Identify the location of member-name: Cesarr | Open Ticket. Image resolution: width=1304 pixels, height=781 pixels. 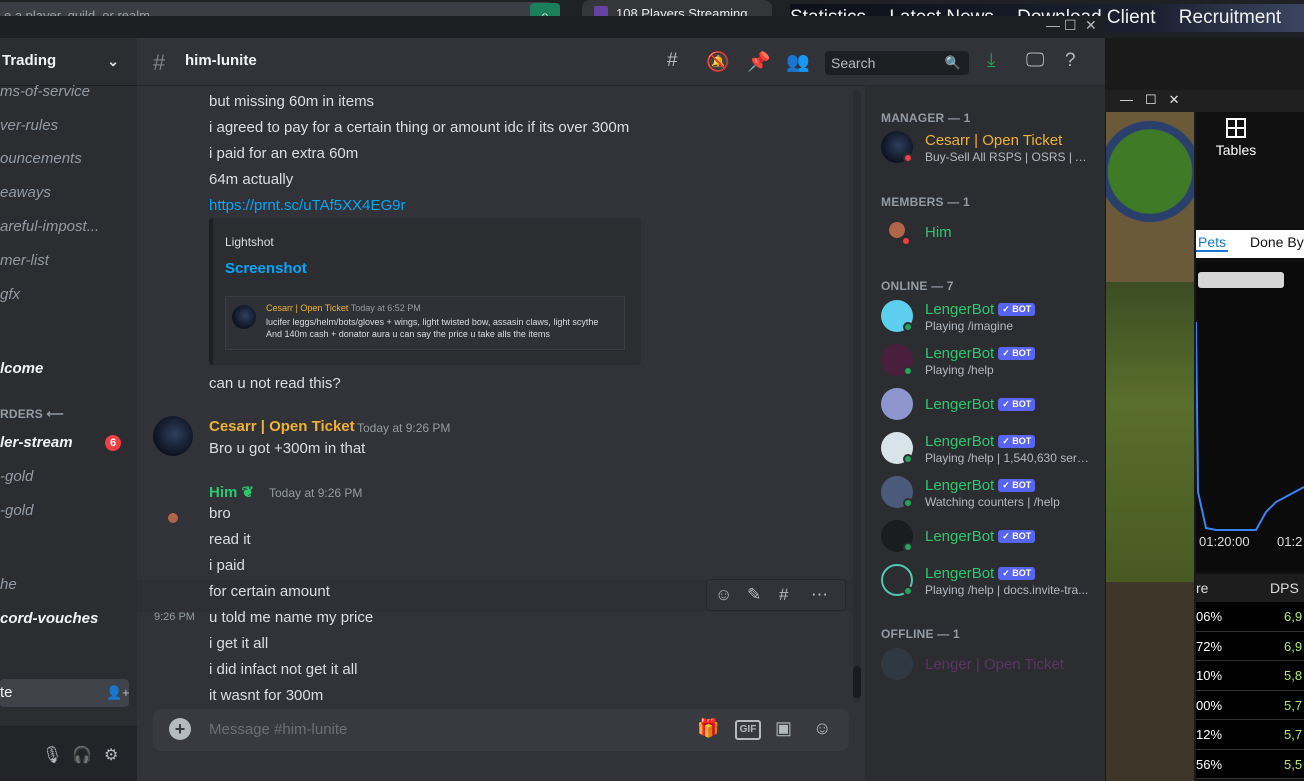
(993, 140).